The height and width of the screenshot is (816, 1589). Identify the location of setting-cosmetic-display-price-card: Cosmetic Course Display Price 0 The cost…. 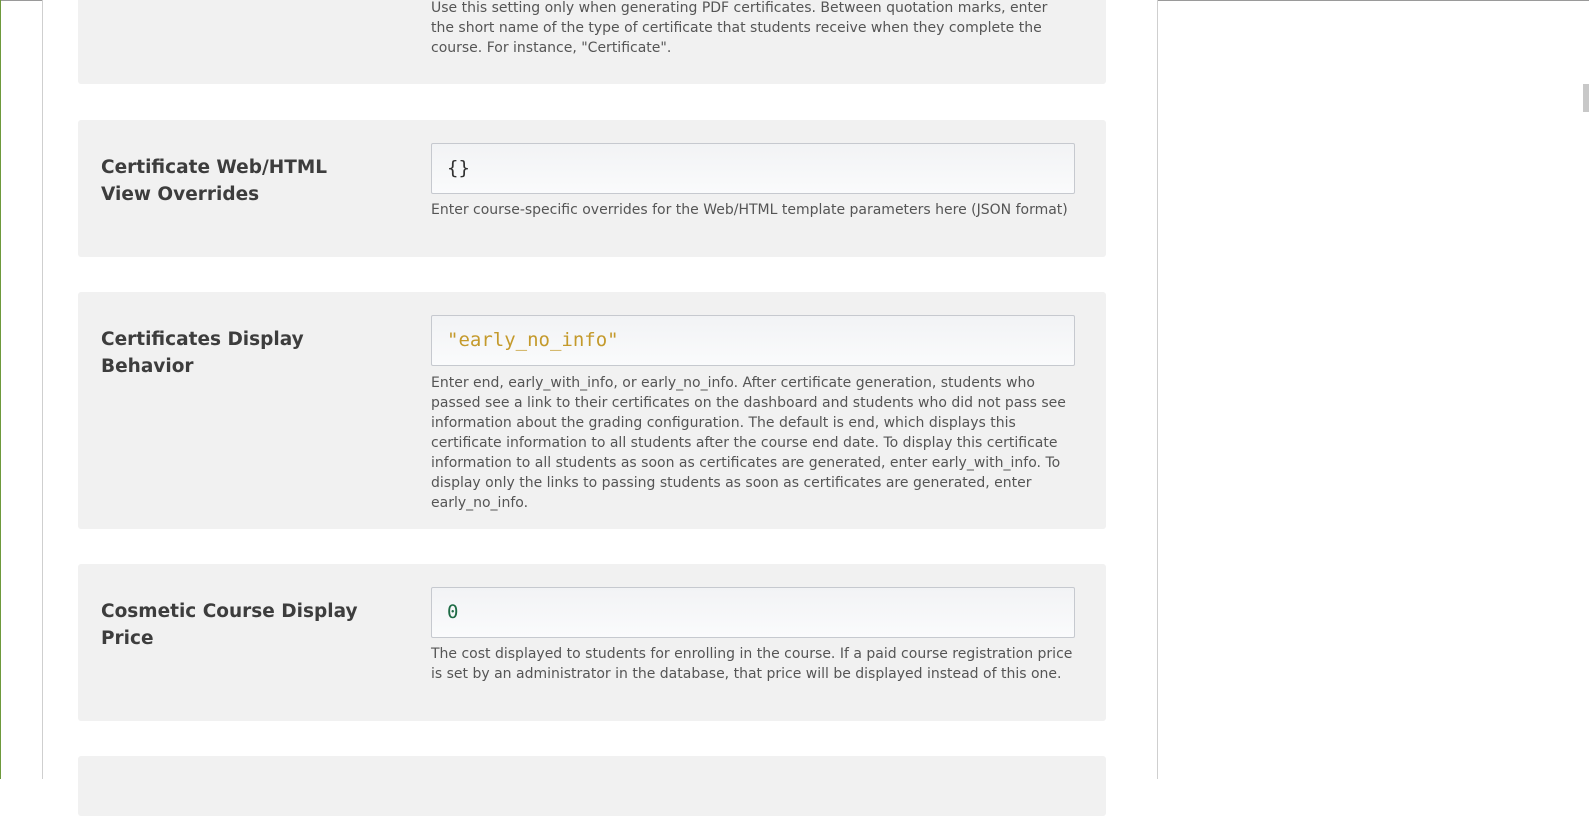
(592, 642).